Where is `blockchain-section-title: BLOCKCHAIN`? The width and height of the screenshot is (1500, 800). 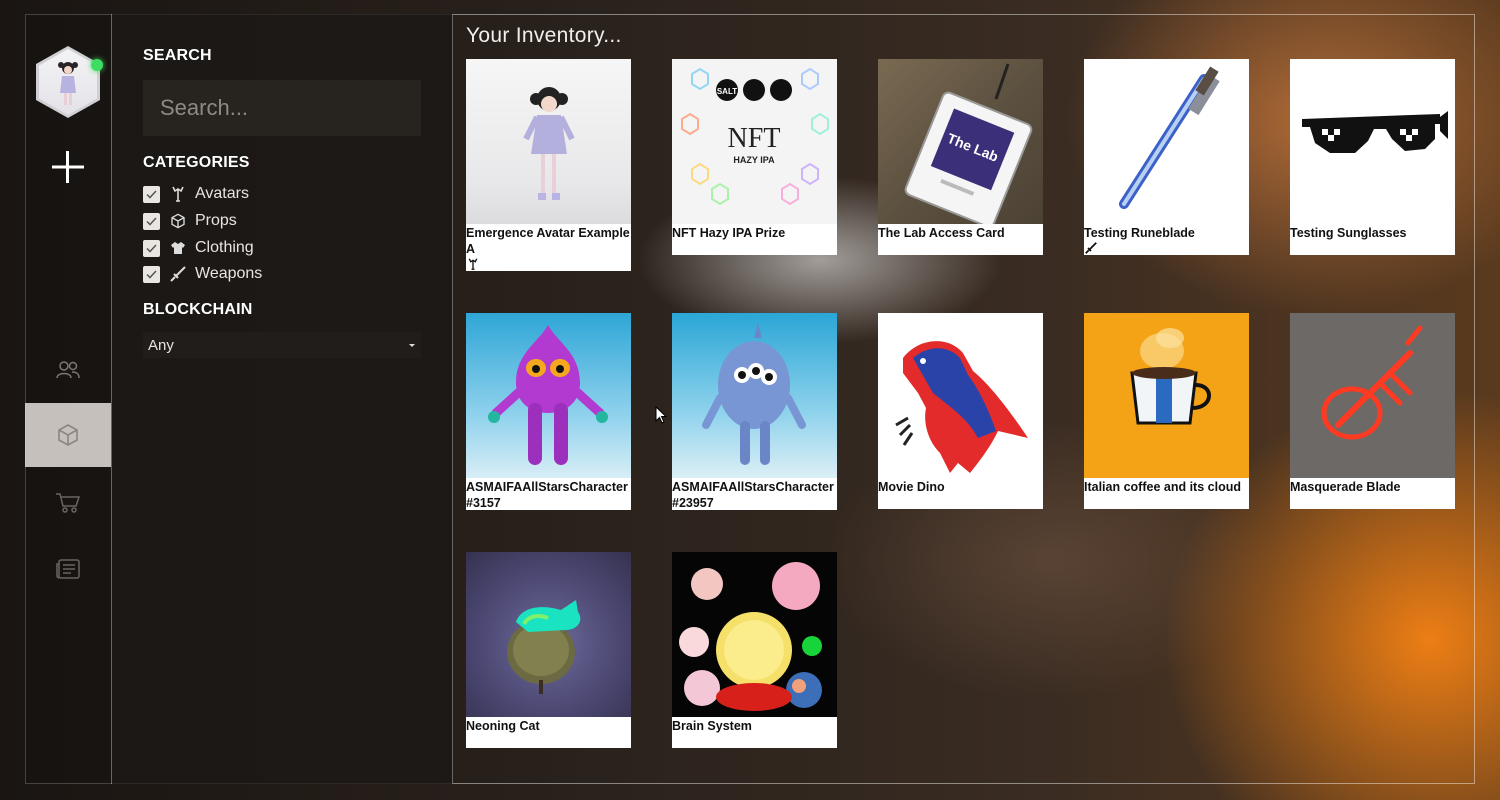 blockchain-section-title: BLOCKCHAIN is located at coordinates (198, 309).